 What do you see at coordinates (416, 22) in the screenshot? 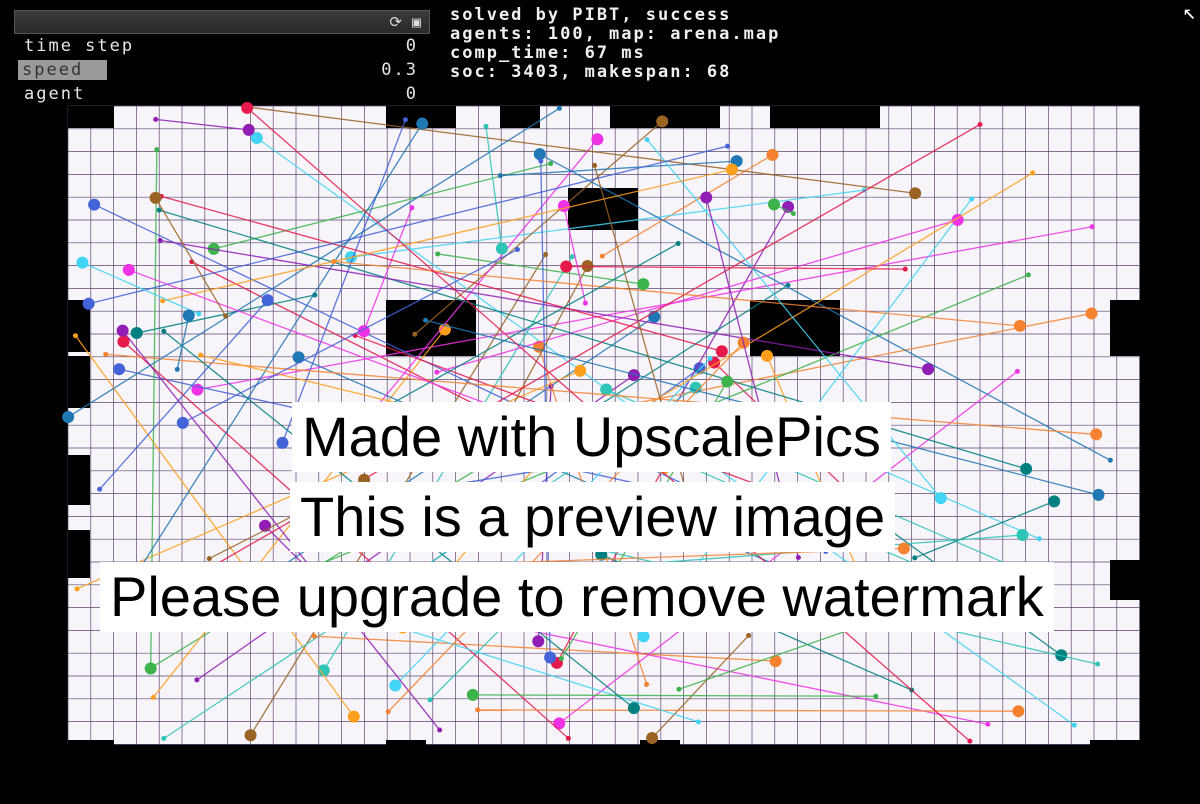
I see `window-icon: ▣` at bounding box center [416, 22].